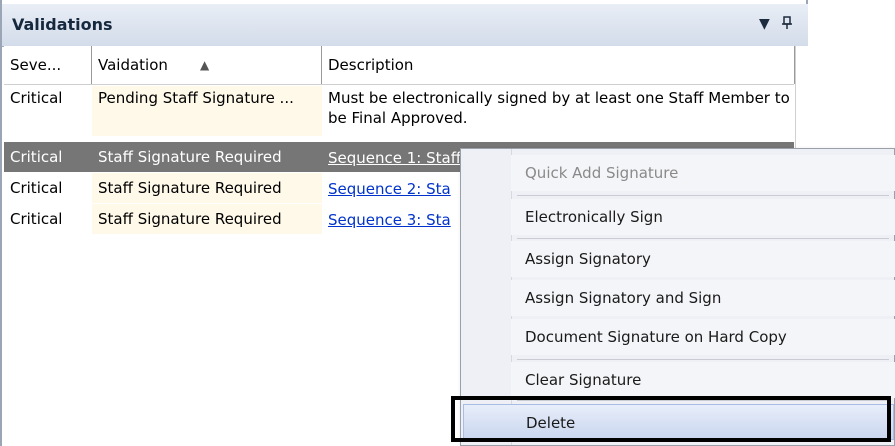 Image resolution: width=895 pixels, height=446 pixels. I want to click on menu-item-assign-signatory-and-sign: Assign Signatory and Sign, so click(703, 298).